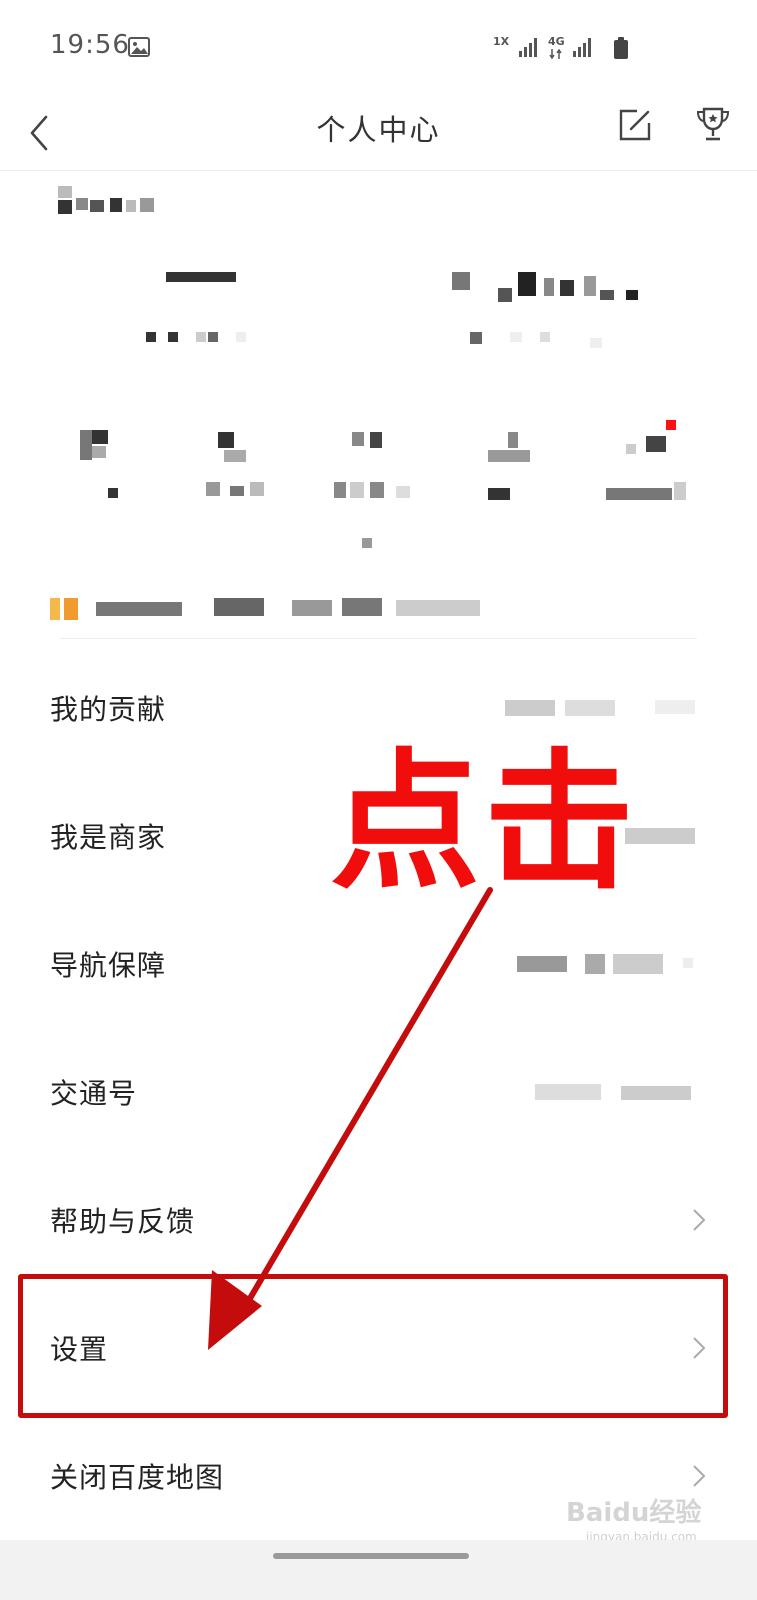 The height and width of the screenshot is (1600, 757). Describe the element at coordinates (378, 131) in the screenshot. I see `title-bar: 个人中心` at that location.